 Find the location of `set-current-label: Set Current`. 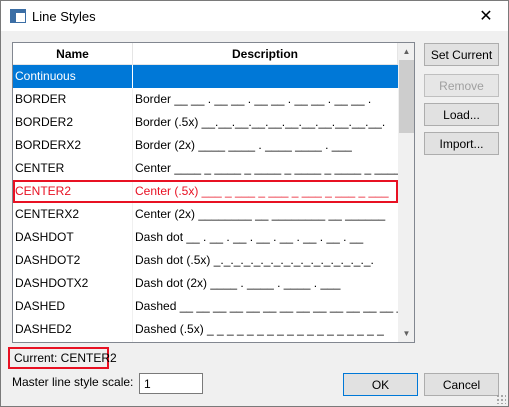

set-current-label: Set Current is located at coordinates (461, 54).